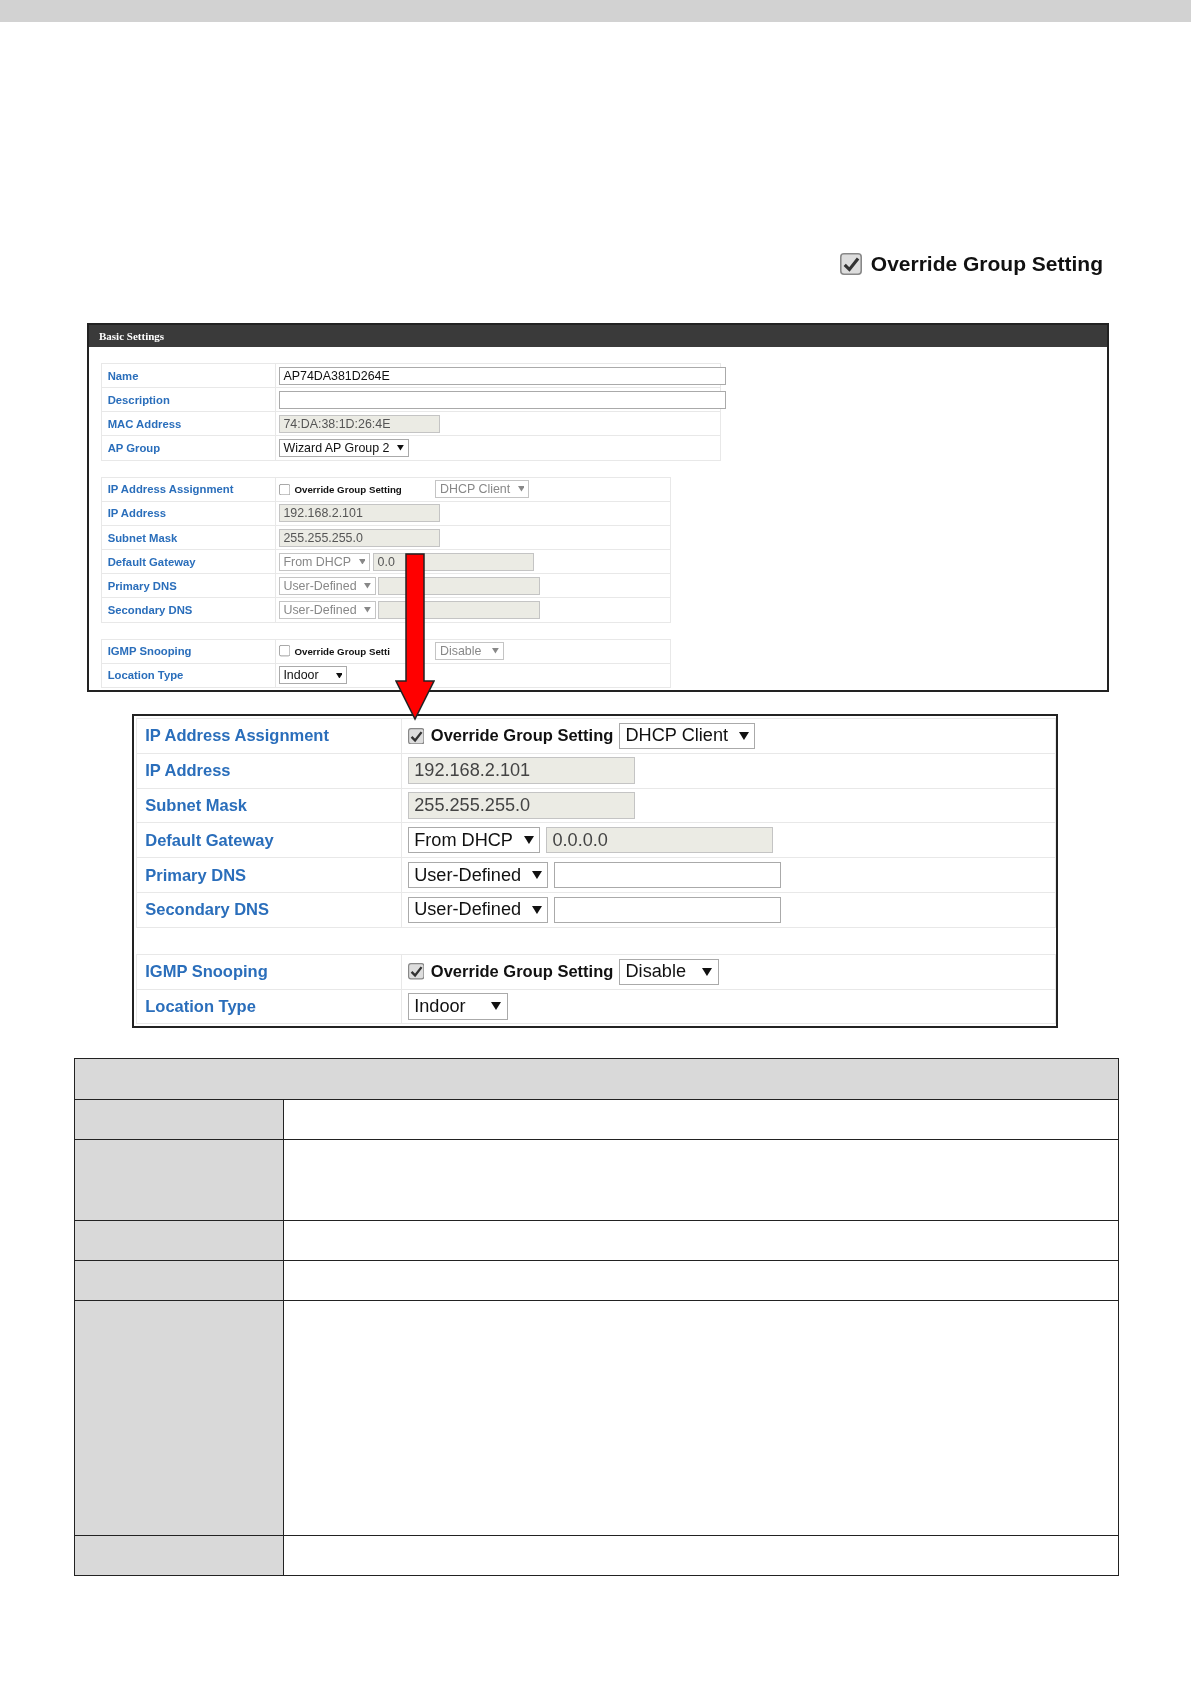 The width and height of the screenshot is (1191, 1684). What do you see at coordinates (502, 375) in the screenshot?
I see `input-field: AP74DA381D264E` at bounding box center [502, 375].